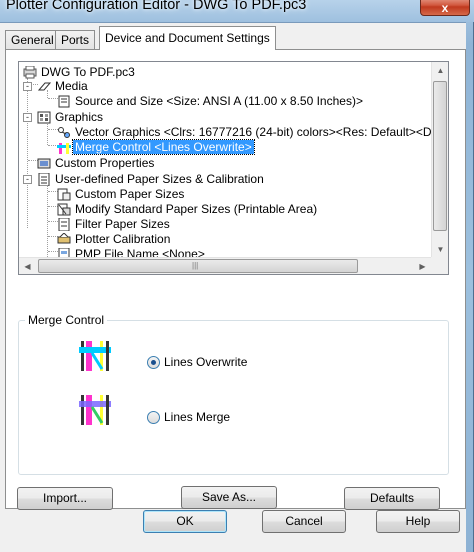 Image resolution: width=474 pixels, height=552 pixels. I want to click on tree-vertical-scrollbar: ▲ ▼, so click(439, 160).